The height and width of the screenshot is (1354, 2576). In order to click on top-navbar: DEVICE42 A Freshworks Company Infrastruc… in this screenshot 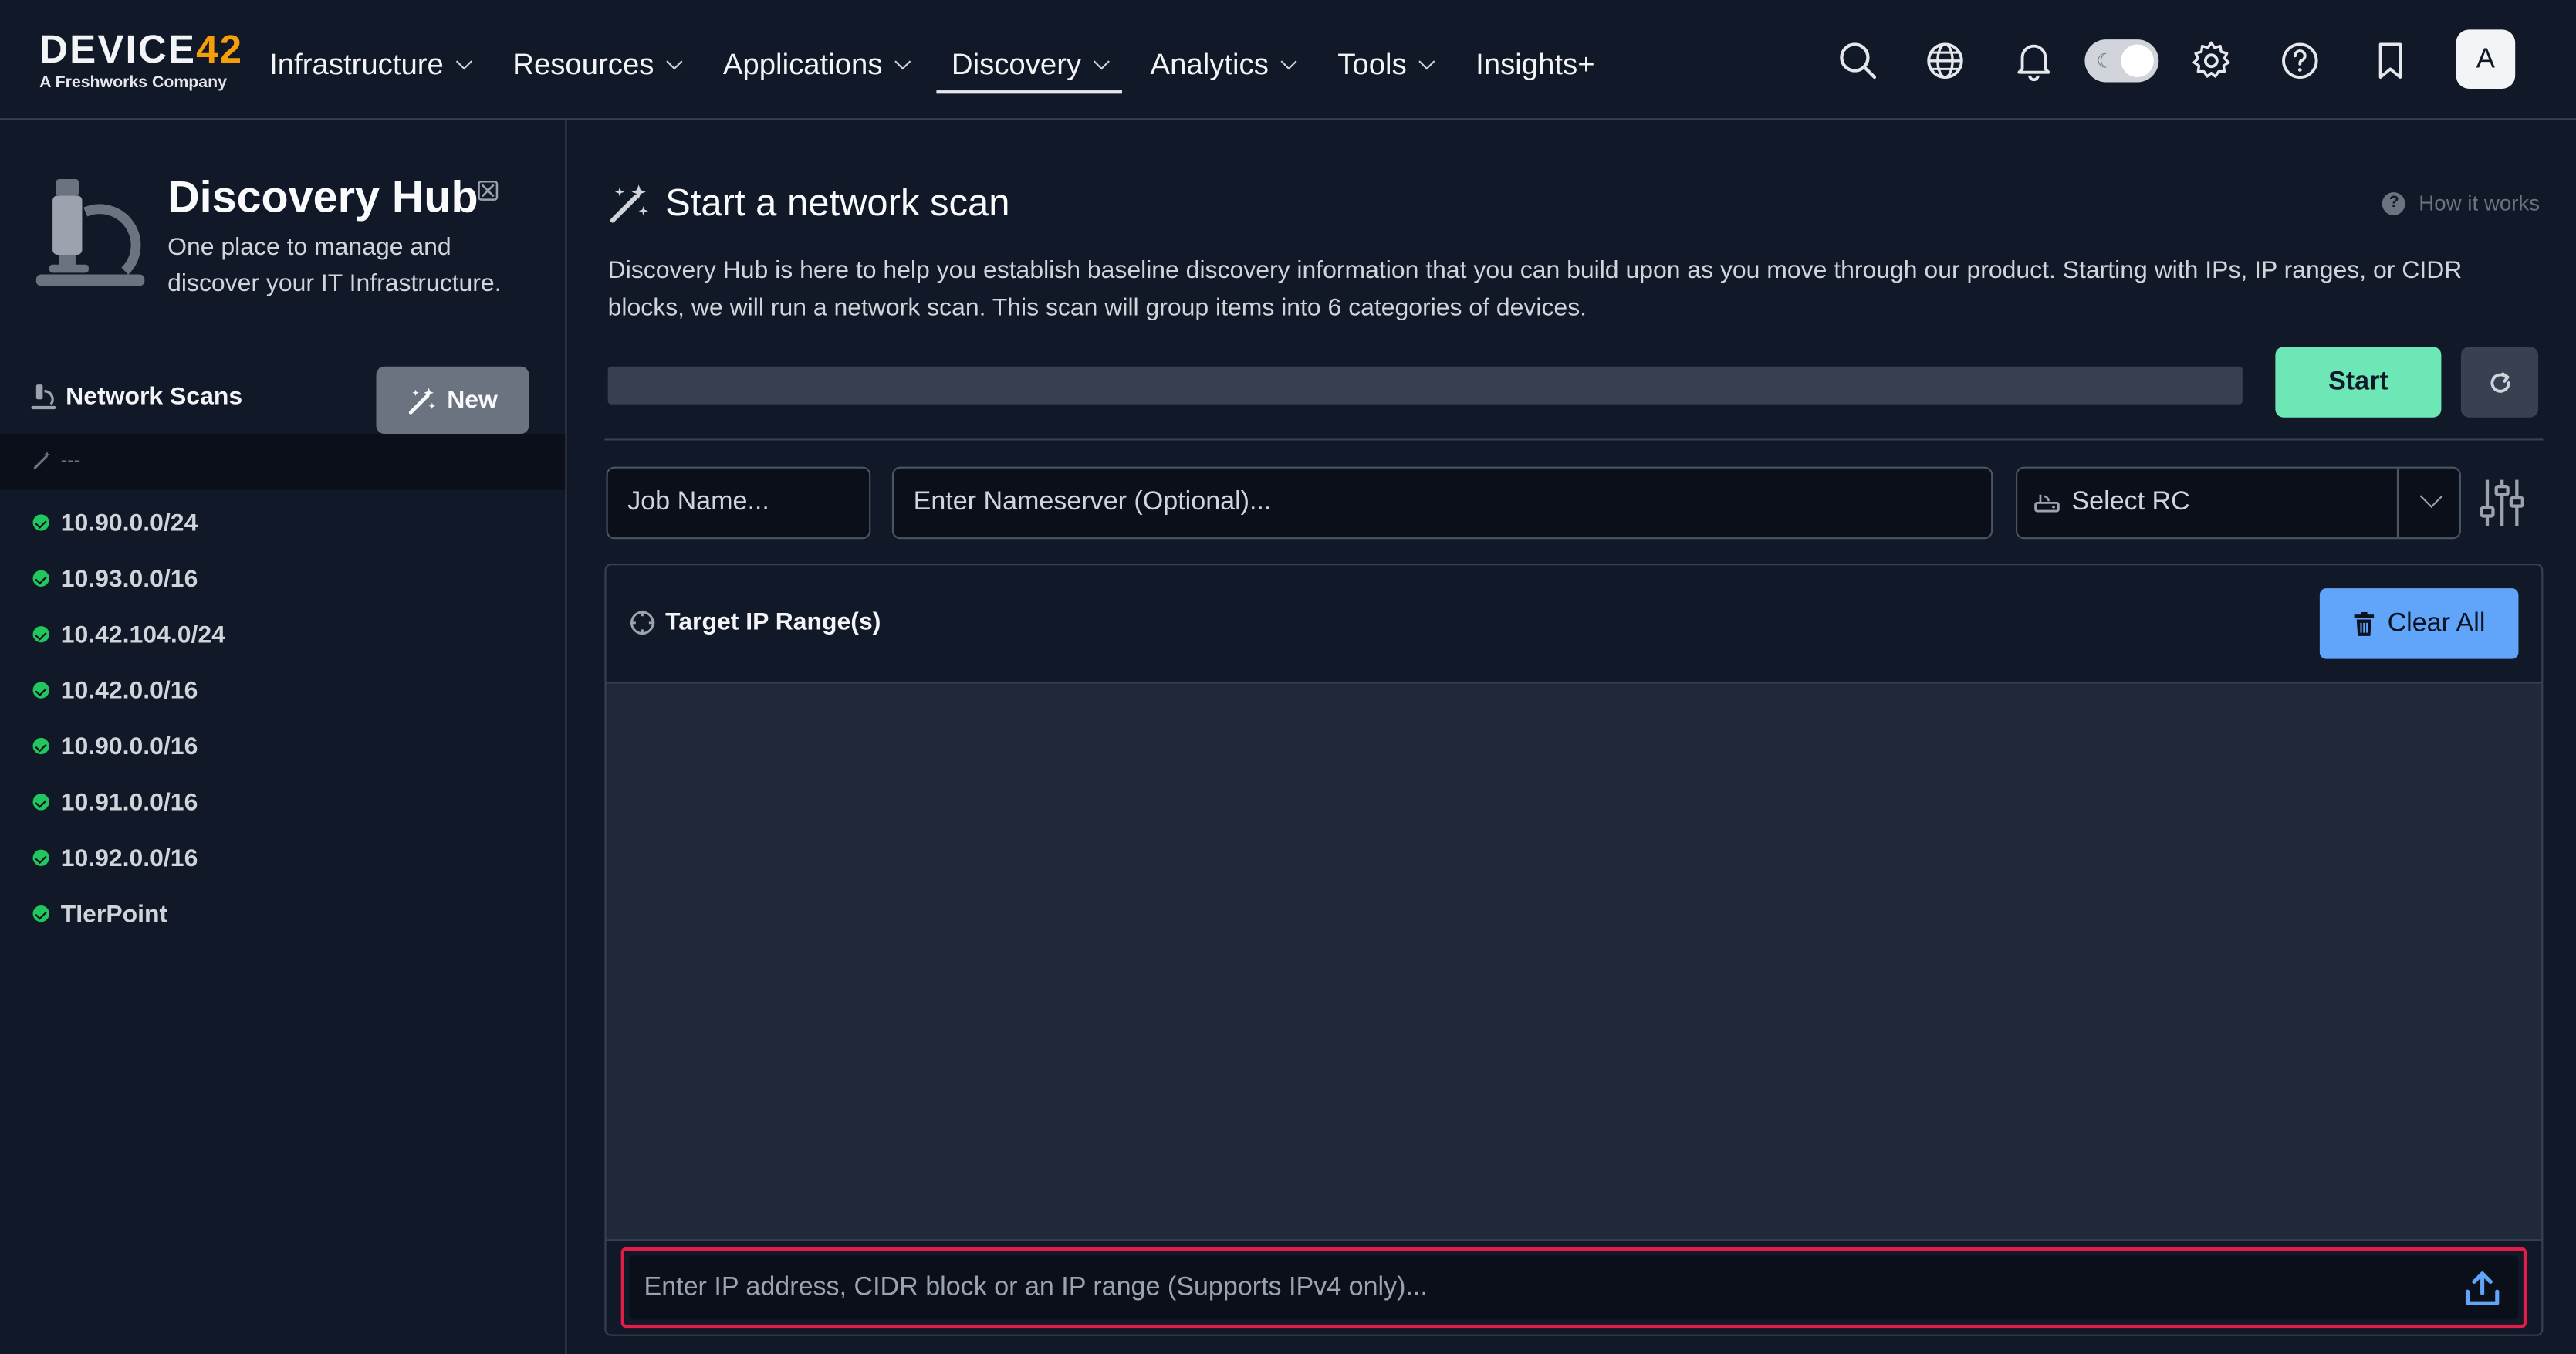, I will do `click(1288, 60)`.